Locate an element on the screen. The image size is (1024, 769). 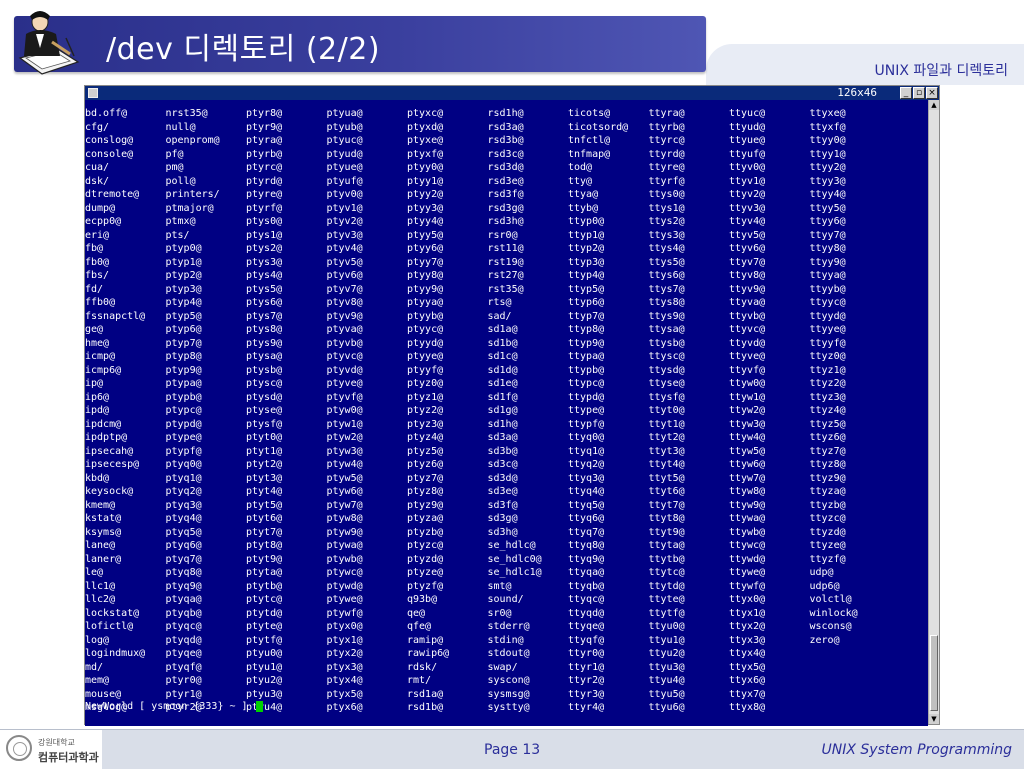
slide-title: /dev 디렉토리 (2/2) is located at coordinates (243, 49).